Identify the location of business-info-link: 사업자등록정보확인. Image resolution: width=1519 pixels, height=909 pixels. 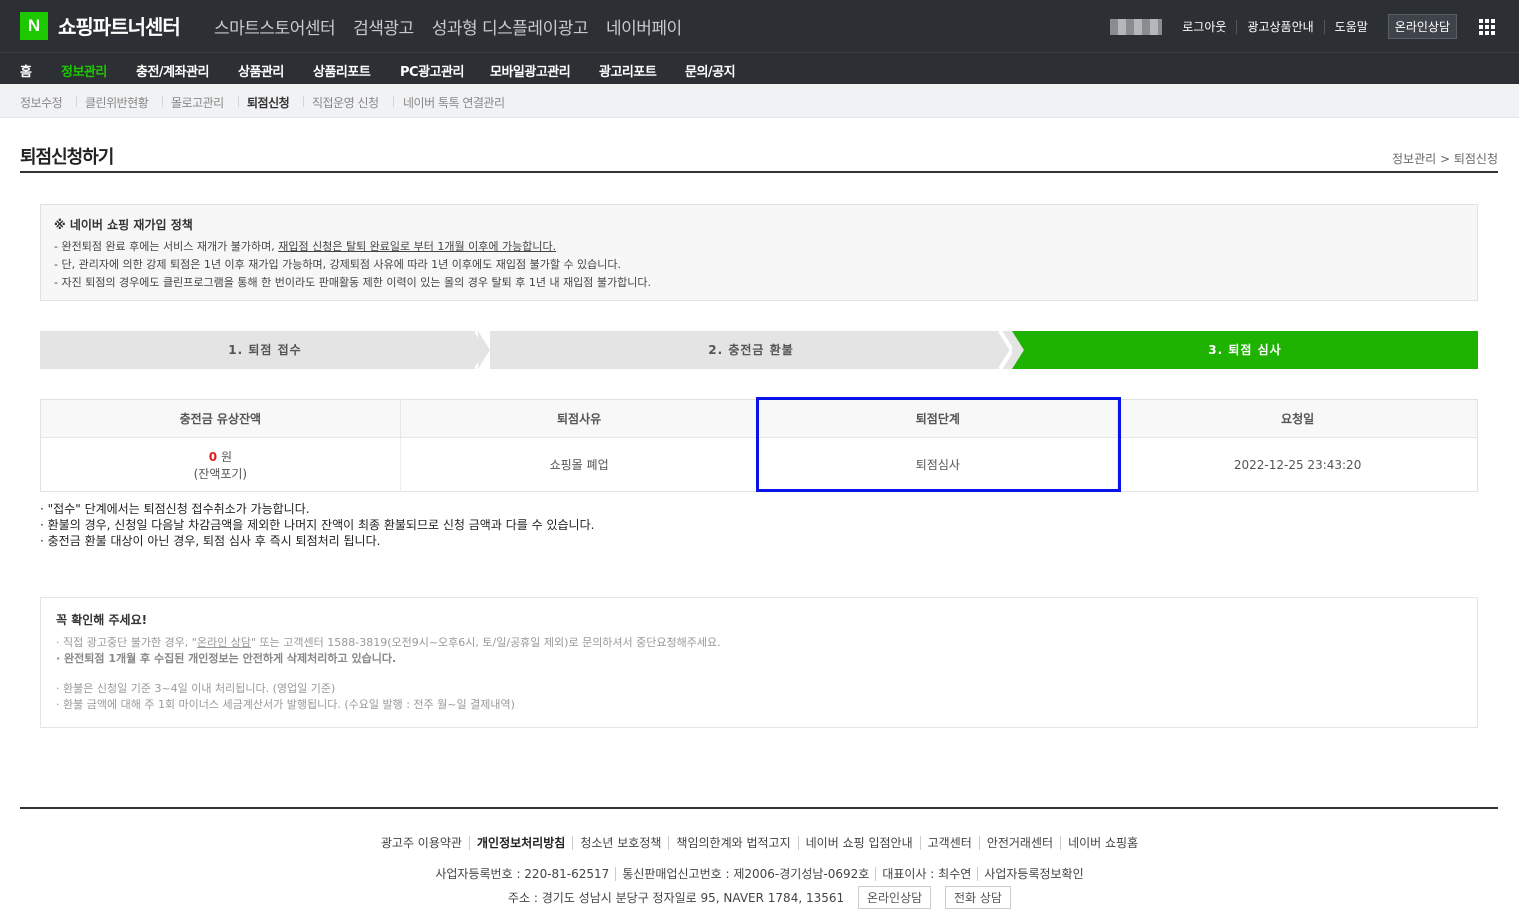
(1033, 874).